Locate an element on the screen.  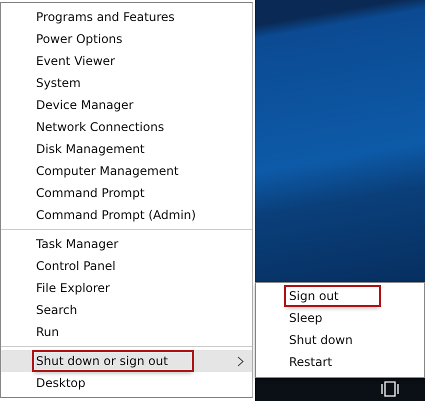
menu-item: Computer Management is located at coordinates (126, 171).